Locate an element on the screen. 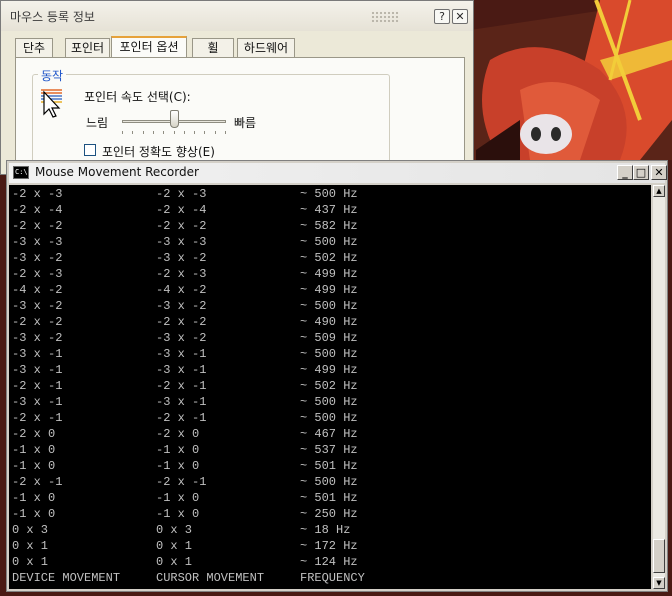 Image resolution: width=672 pixels, height=596 pixels. scroll-up-arrow-icon: ▲ is located at coordinates (659, 191).